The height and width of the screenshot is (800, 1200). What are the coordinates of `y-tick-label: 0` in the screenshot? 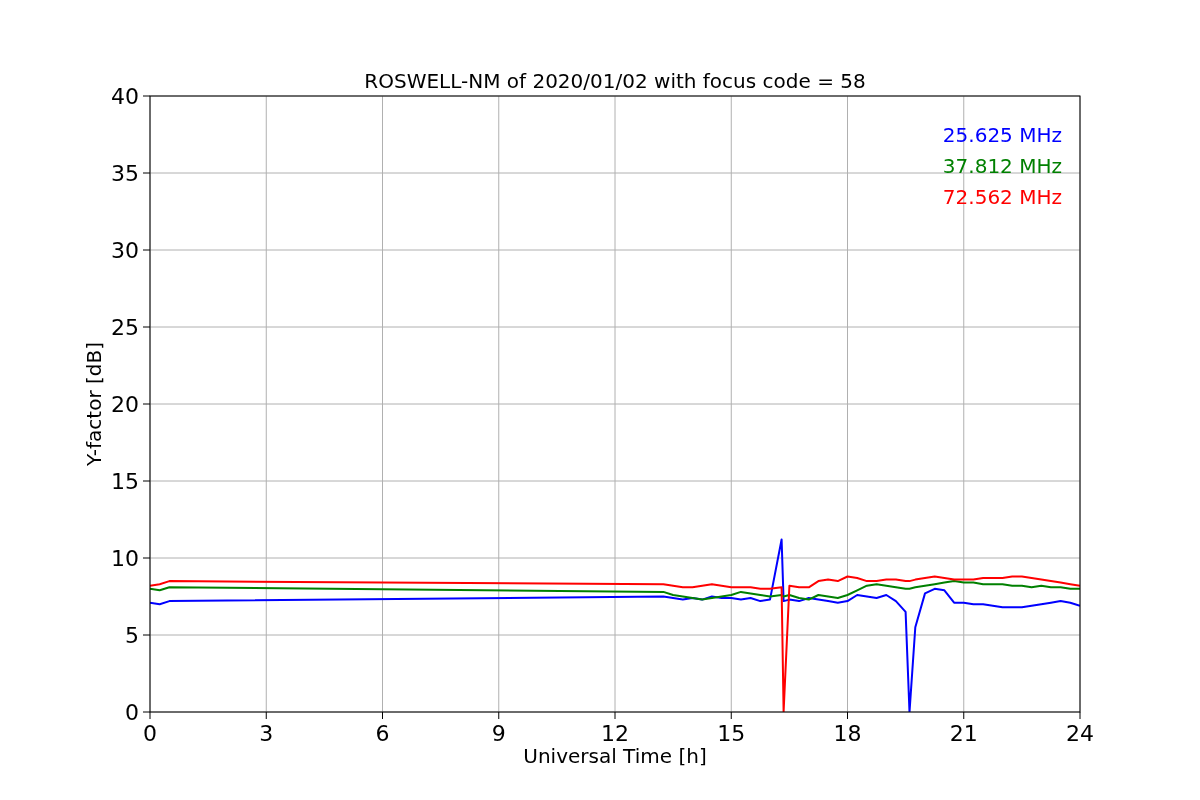 It's located at (132, 712).